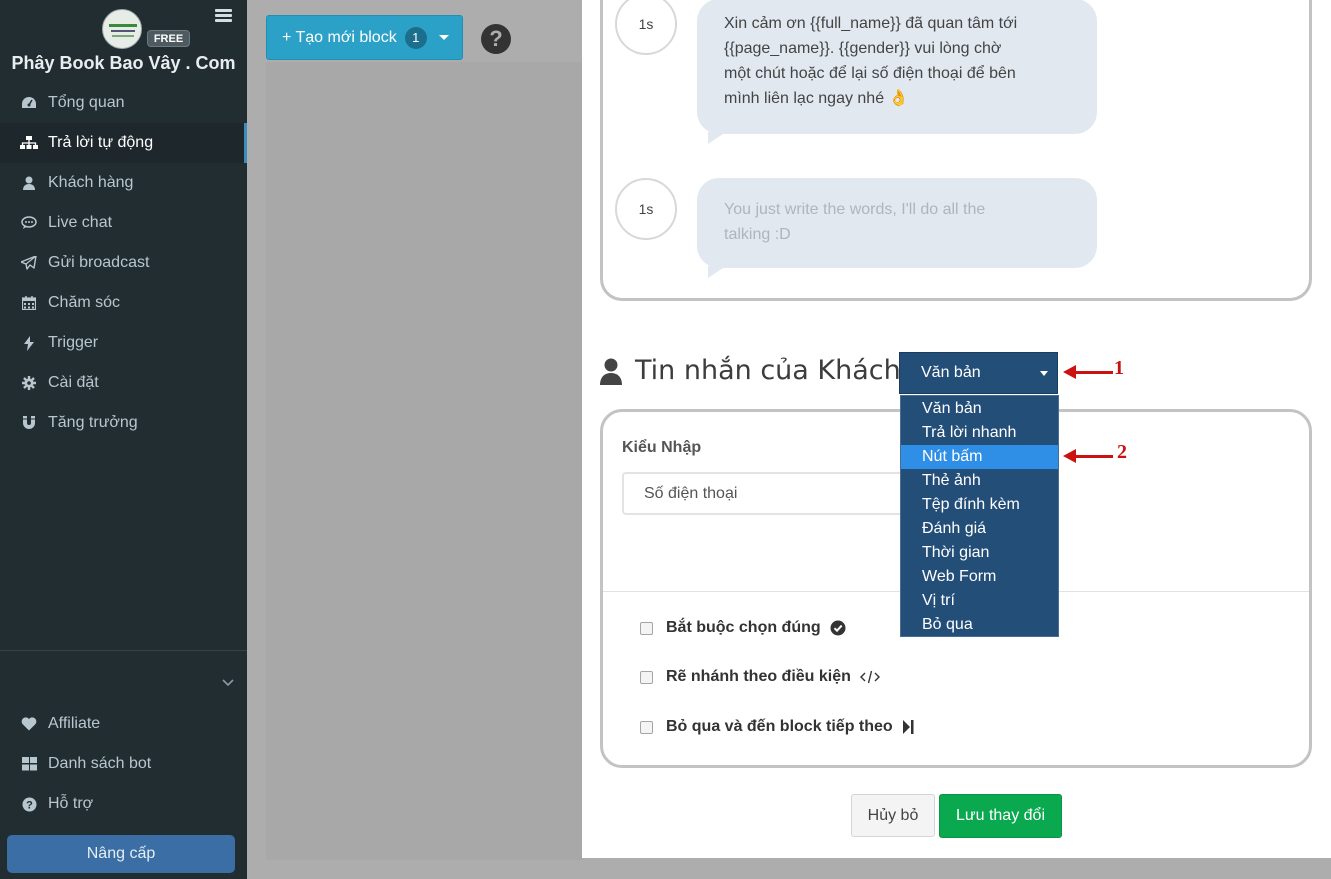 This screenshot has height=879, width=1331. Describe the element at coordinates (29, 764) in the screenshot. I see `grid-icon` at that location.